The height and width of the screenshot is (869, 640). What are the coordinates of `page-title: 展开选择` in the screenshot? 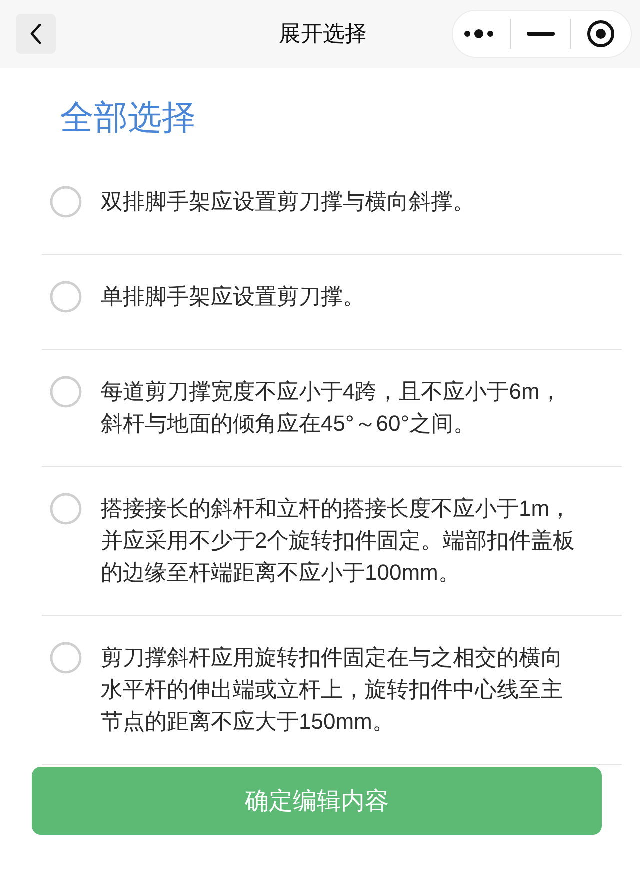 It's located at (323, 34).